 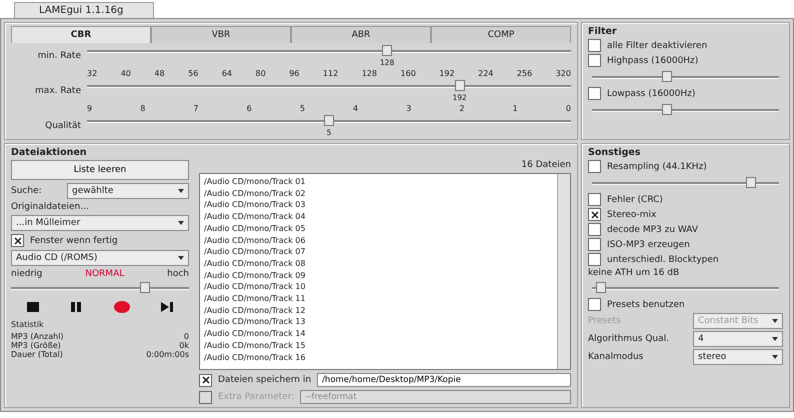 I want to click on scale-label: 8, so click(x=143, y=108).